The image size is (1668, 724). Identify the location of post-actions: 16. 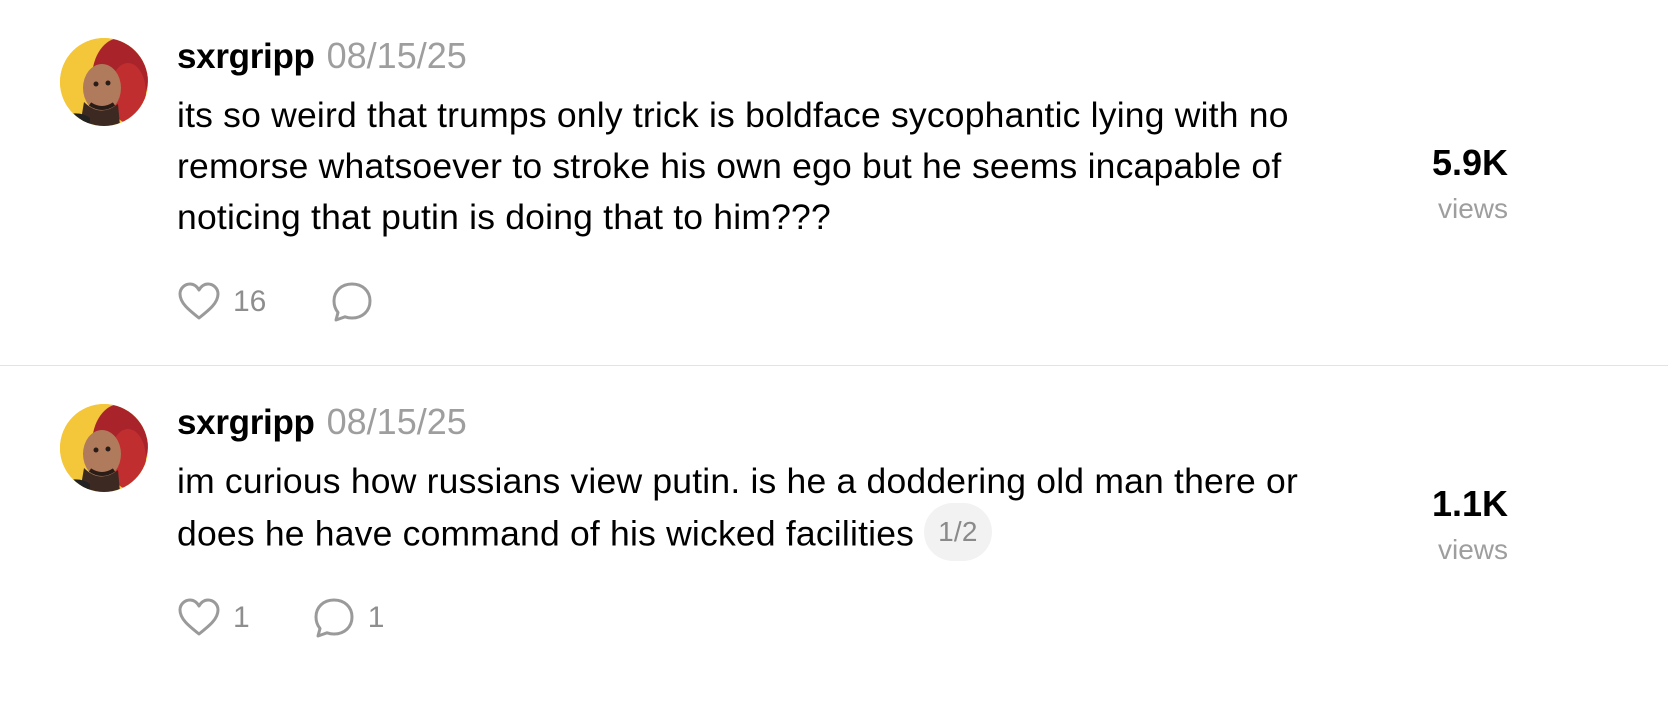
(275, 302).